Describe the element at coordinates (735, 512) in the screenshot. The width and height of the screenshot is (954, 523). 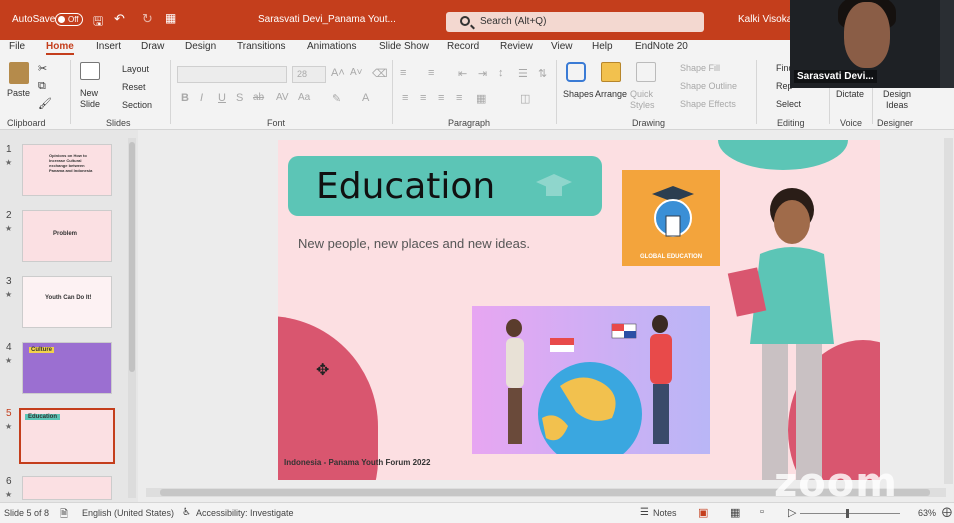
I see `slide-sorter-icon: ▦` at that location.